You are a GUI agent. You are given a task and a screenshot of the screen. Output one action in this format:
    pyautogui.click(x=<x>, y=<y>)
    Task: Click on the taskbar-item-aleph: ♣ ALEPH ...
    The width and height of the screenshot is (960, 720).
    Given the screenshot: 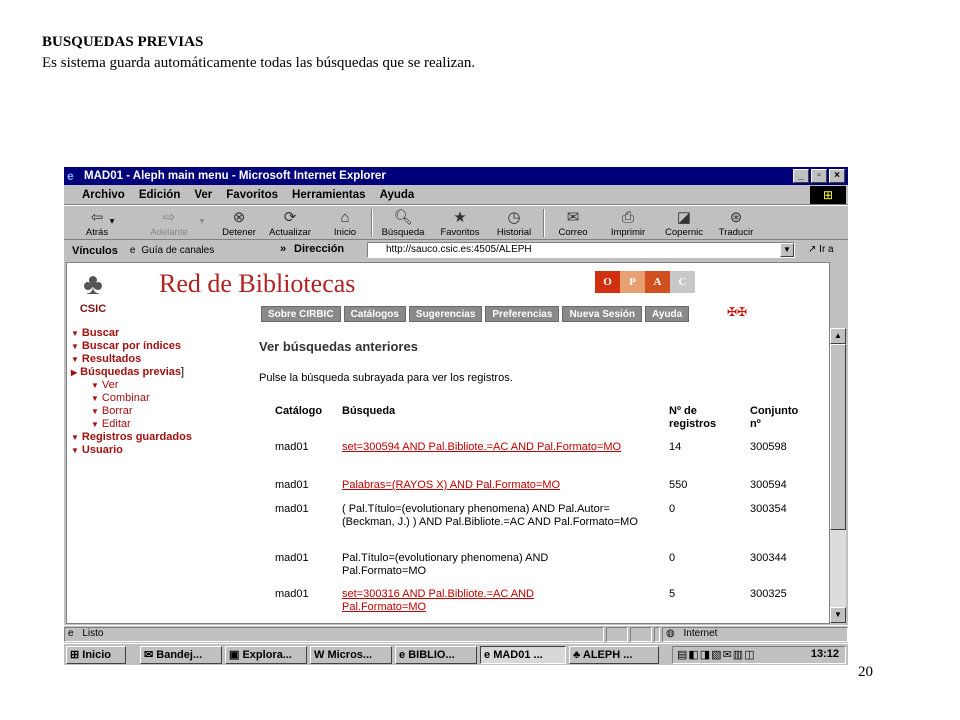 What is the action you would take?
    pyautogui.click(x=614, y=655)
    